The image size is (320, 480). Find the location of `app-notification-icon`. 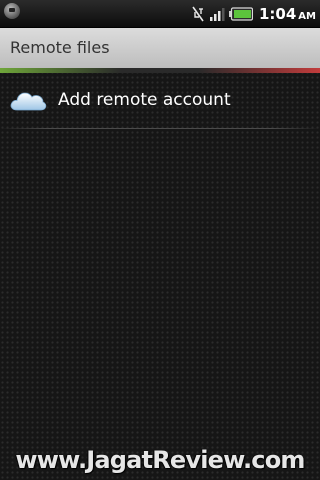

app-notification-icon is located at coordinates (12, 11).